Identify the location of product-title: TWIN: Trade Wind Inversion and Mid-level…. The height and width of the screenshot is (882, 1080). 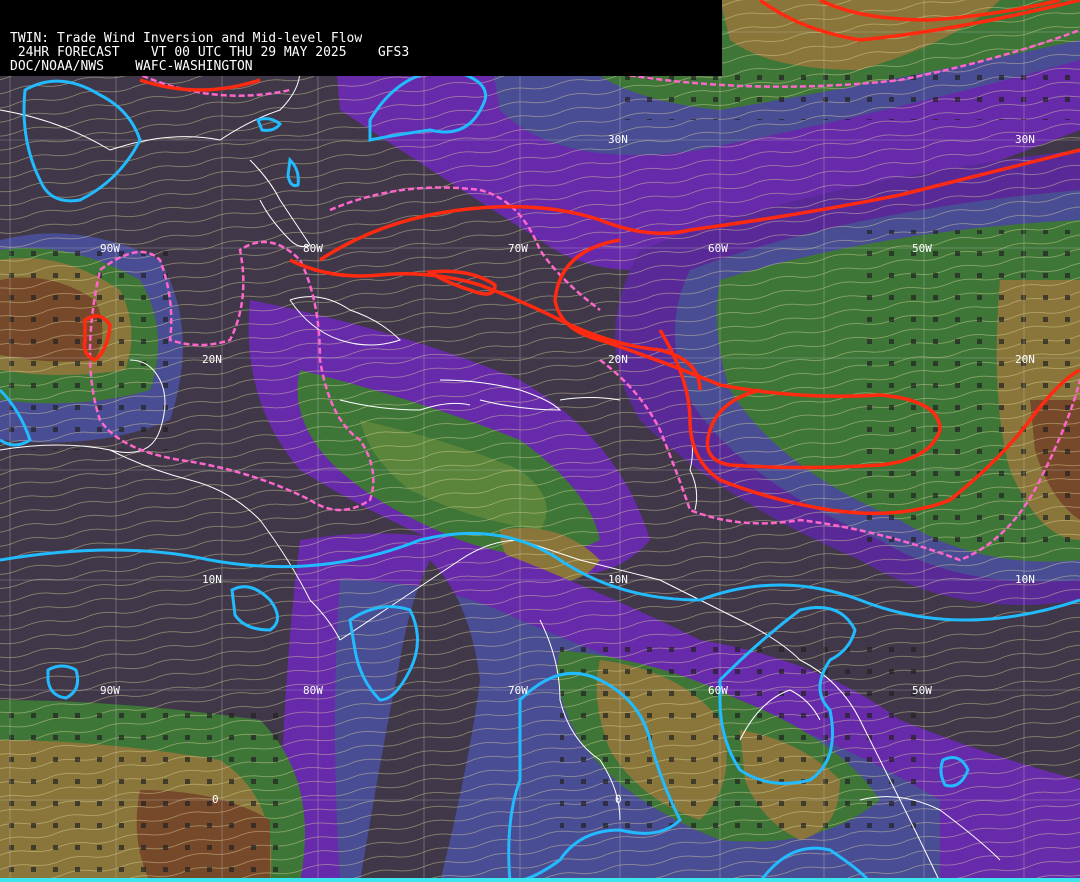
(186, 38).